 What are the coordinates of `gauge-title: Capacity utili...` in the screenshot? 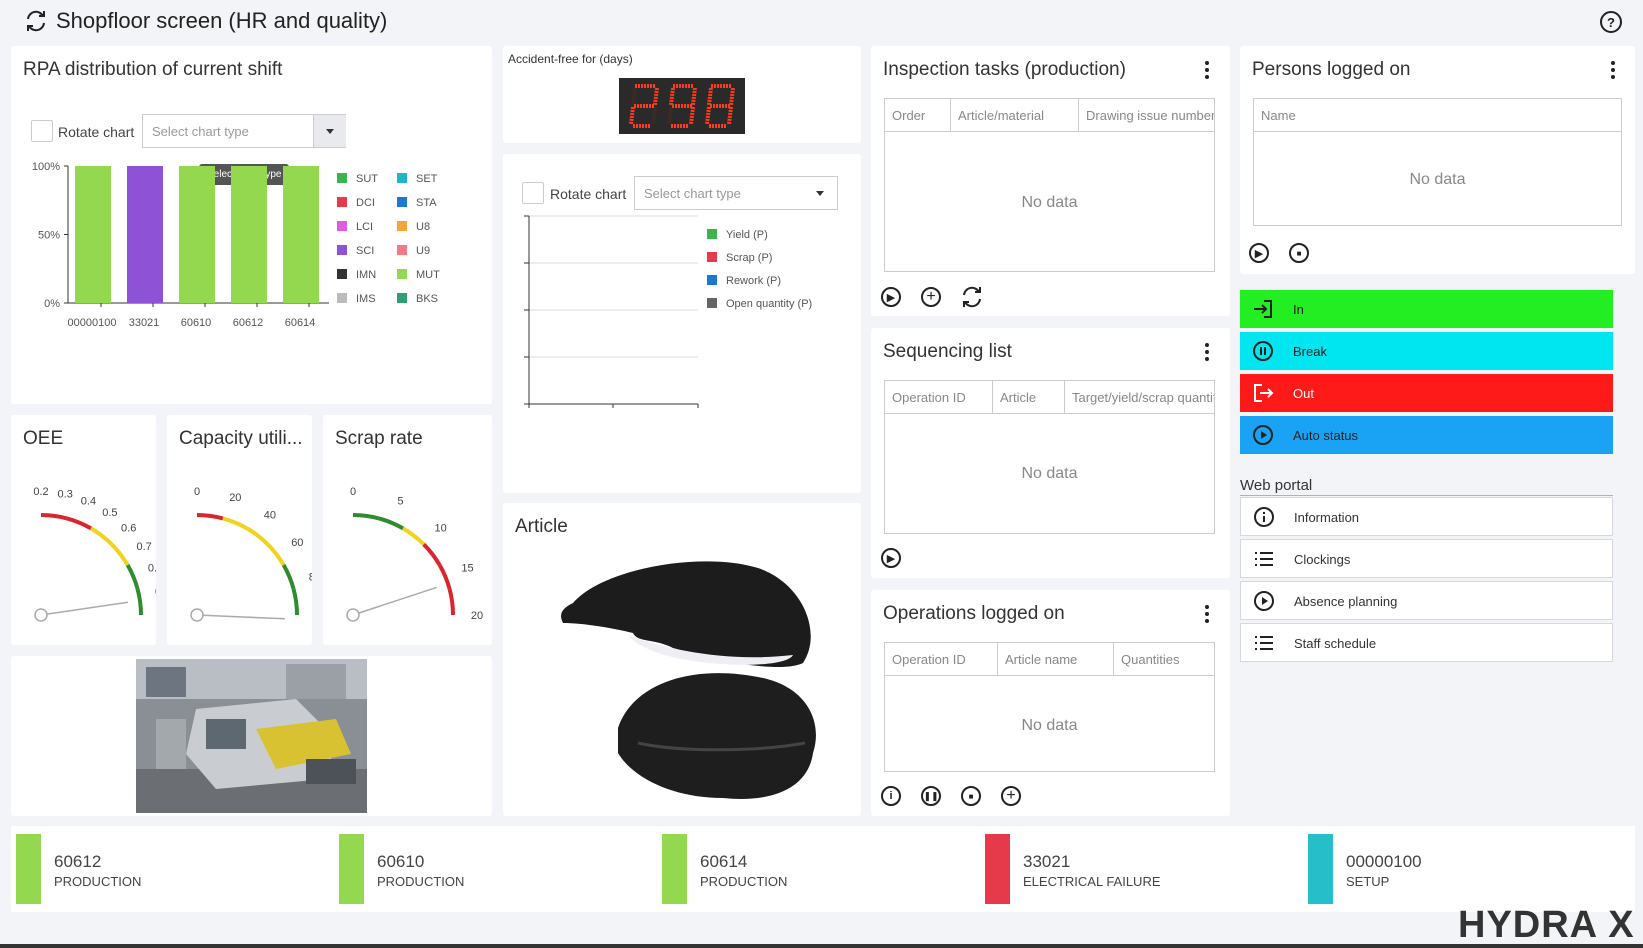 It's located at (241, 438).